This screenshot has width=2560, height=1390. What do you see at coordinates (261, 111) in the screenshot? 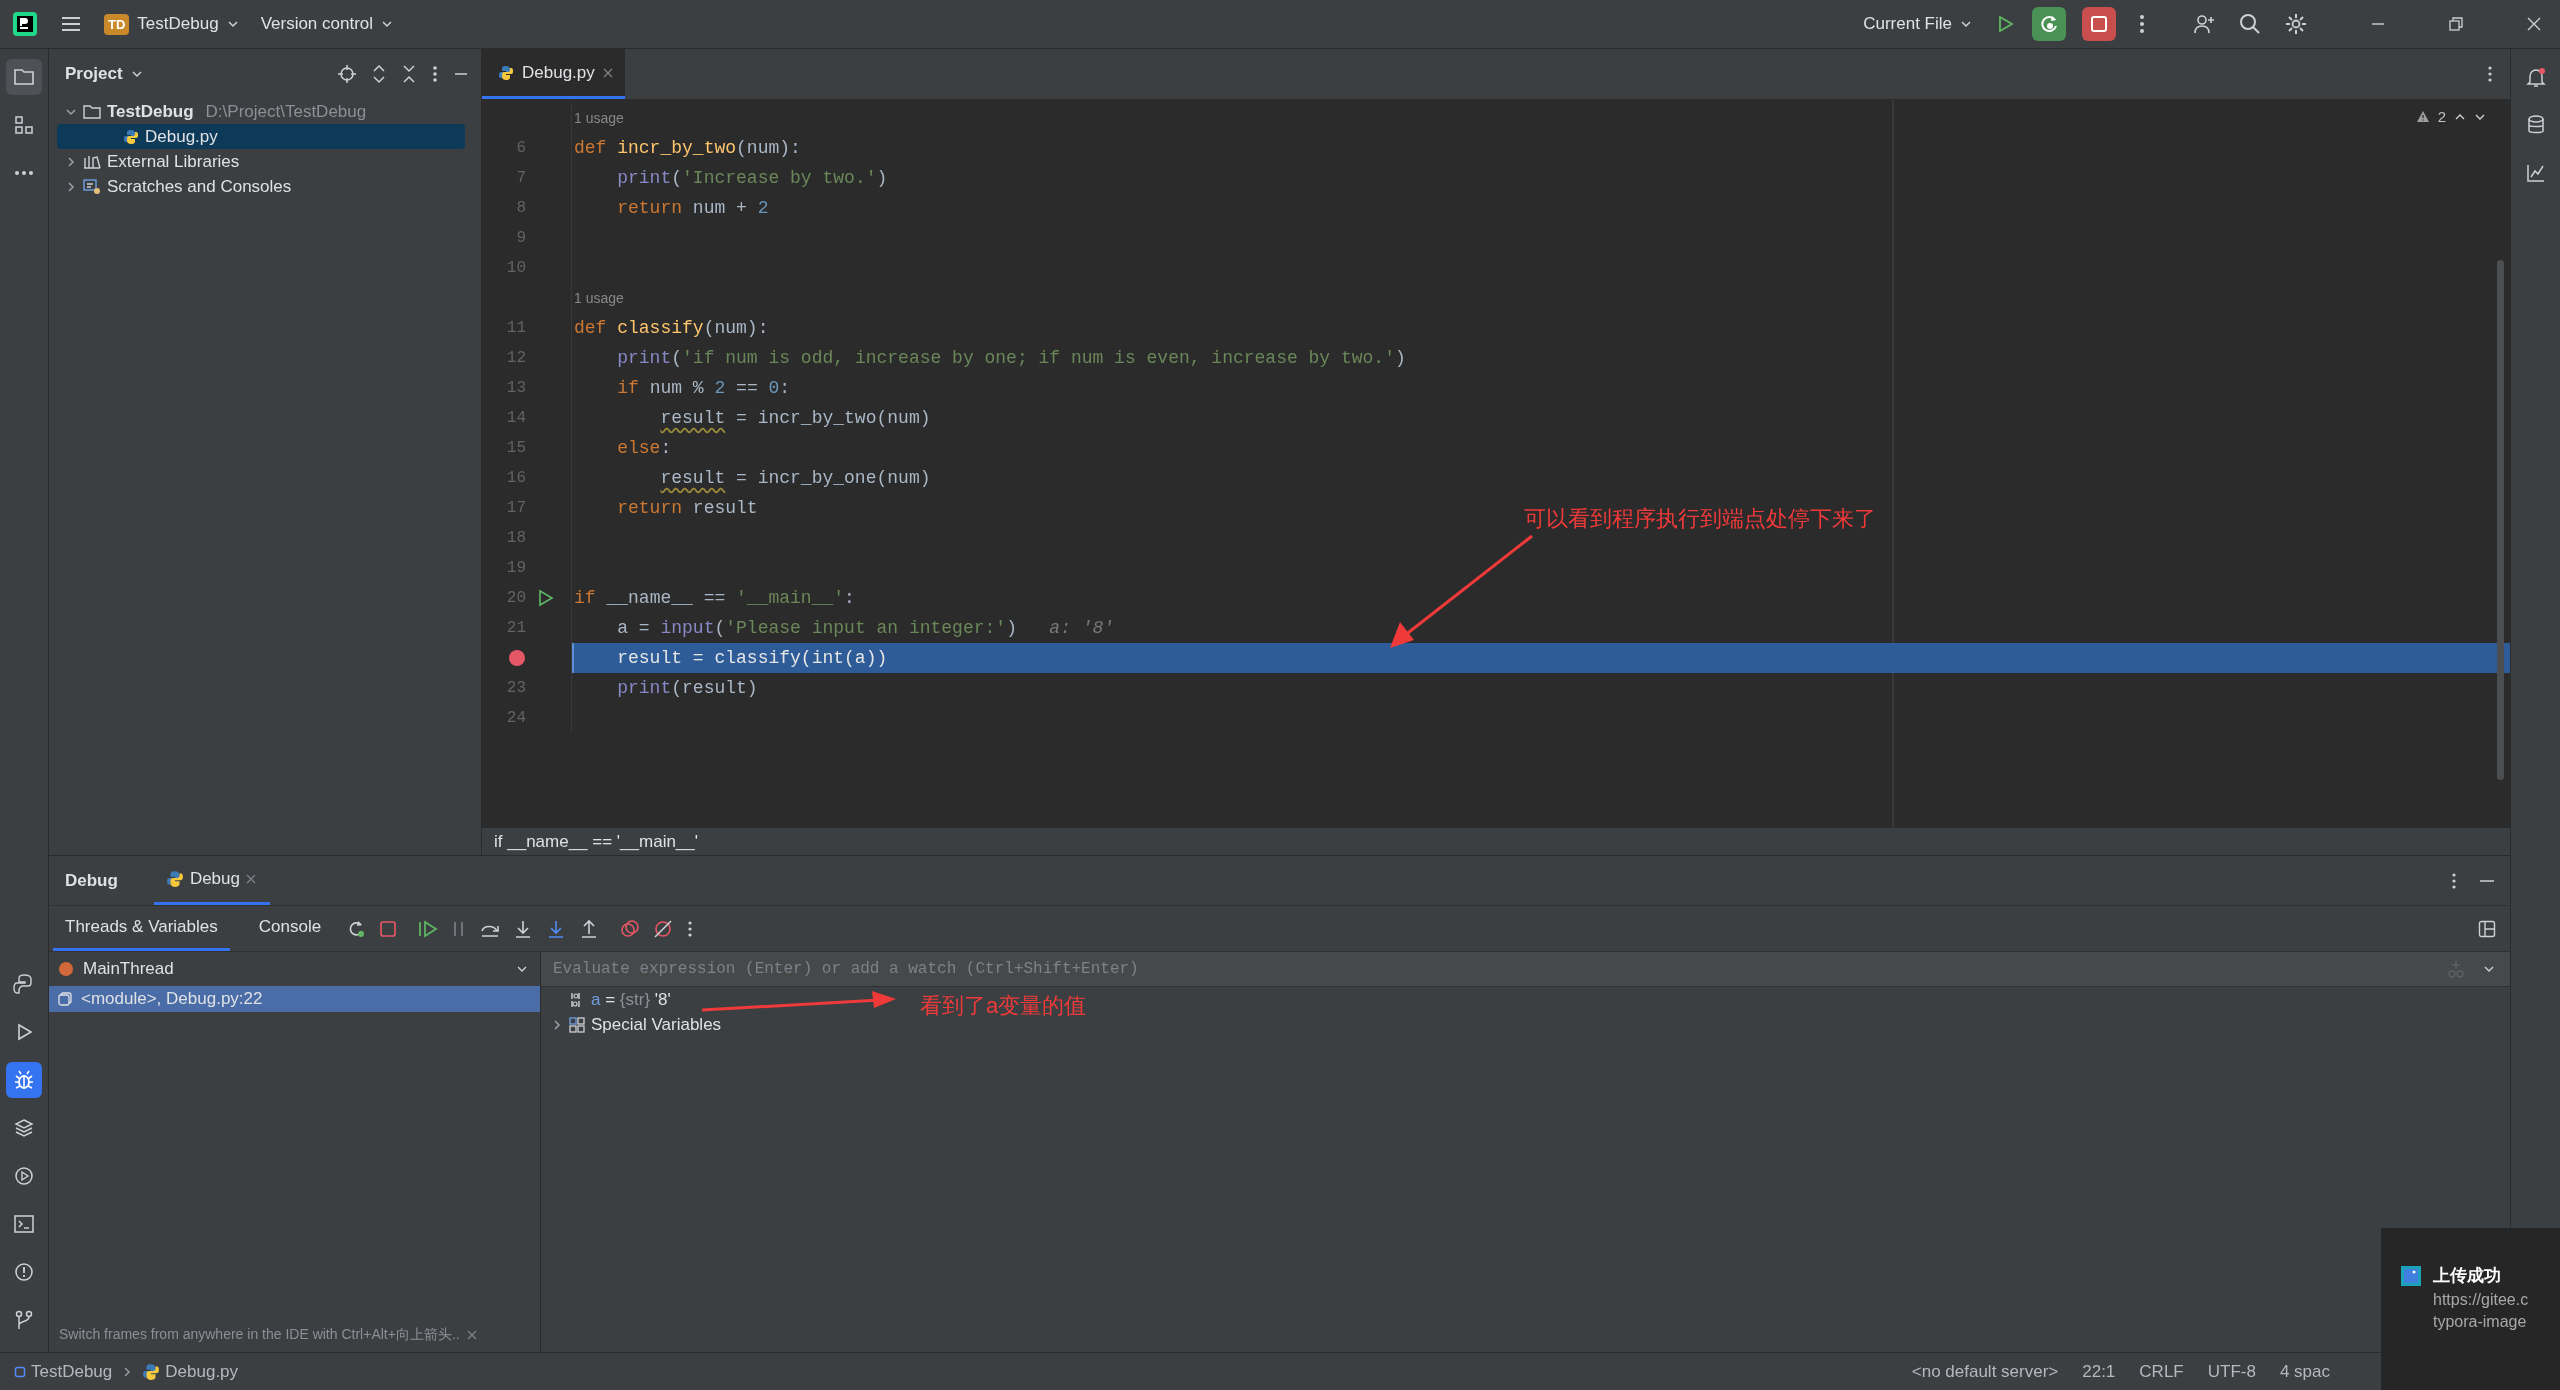
I see `tree-item: TestDebug D:\Project\TestDebug` at bounding box center [261, 111].